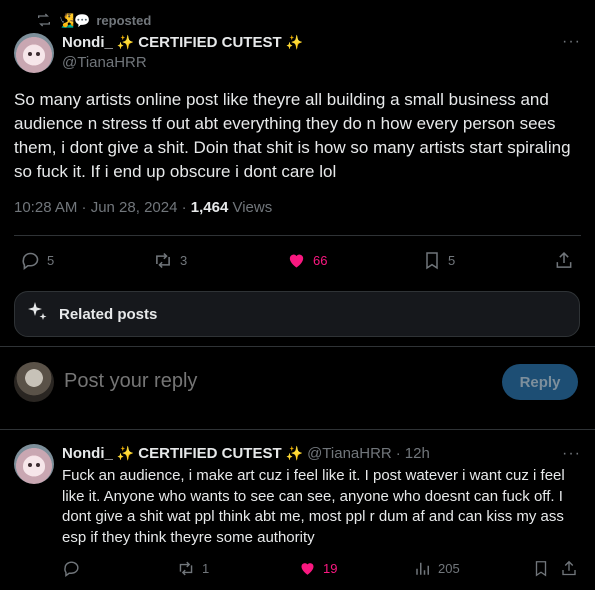 The height and width of the screenshot is (590, 595). What do you see at coordinates (108, 314) in the screenshot?
I see `related-posts-label: Related posts` at bounding box center [108, 314].